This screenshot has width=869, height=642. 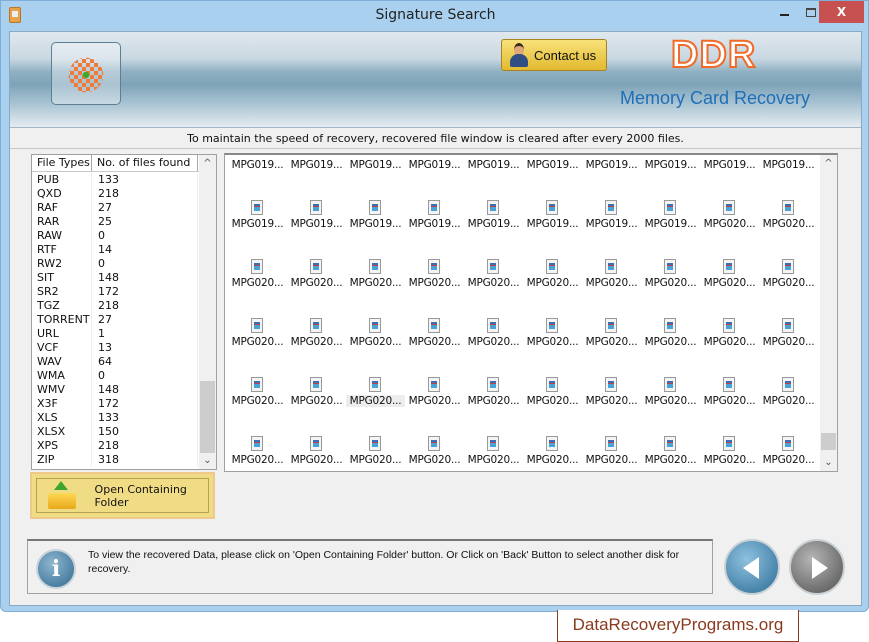 I want to click on table-row: VCF 13, so click(x=115, y=348).